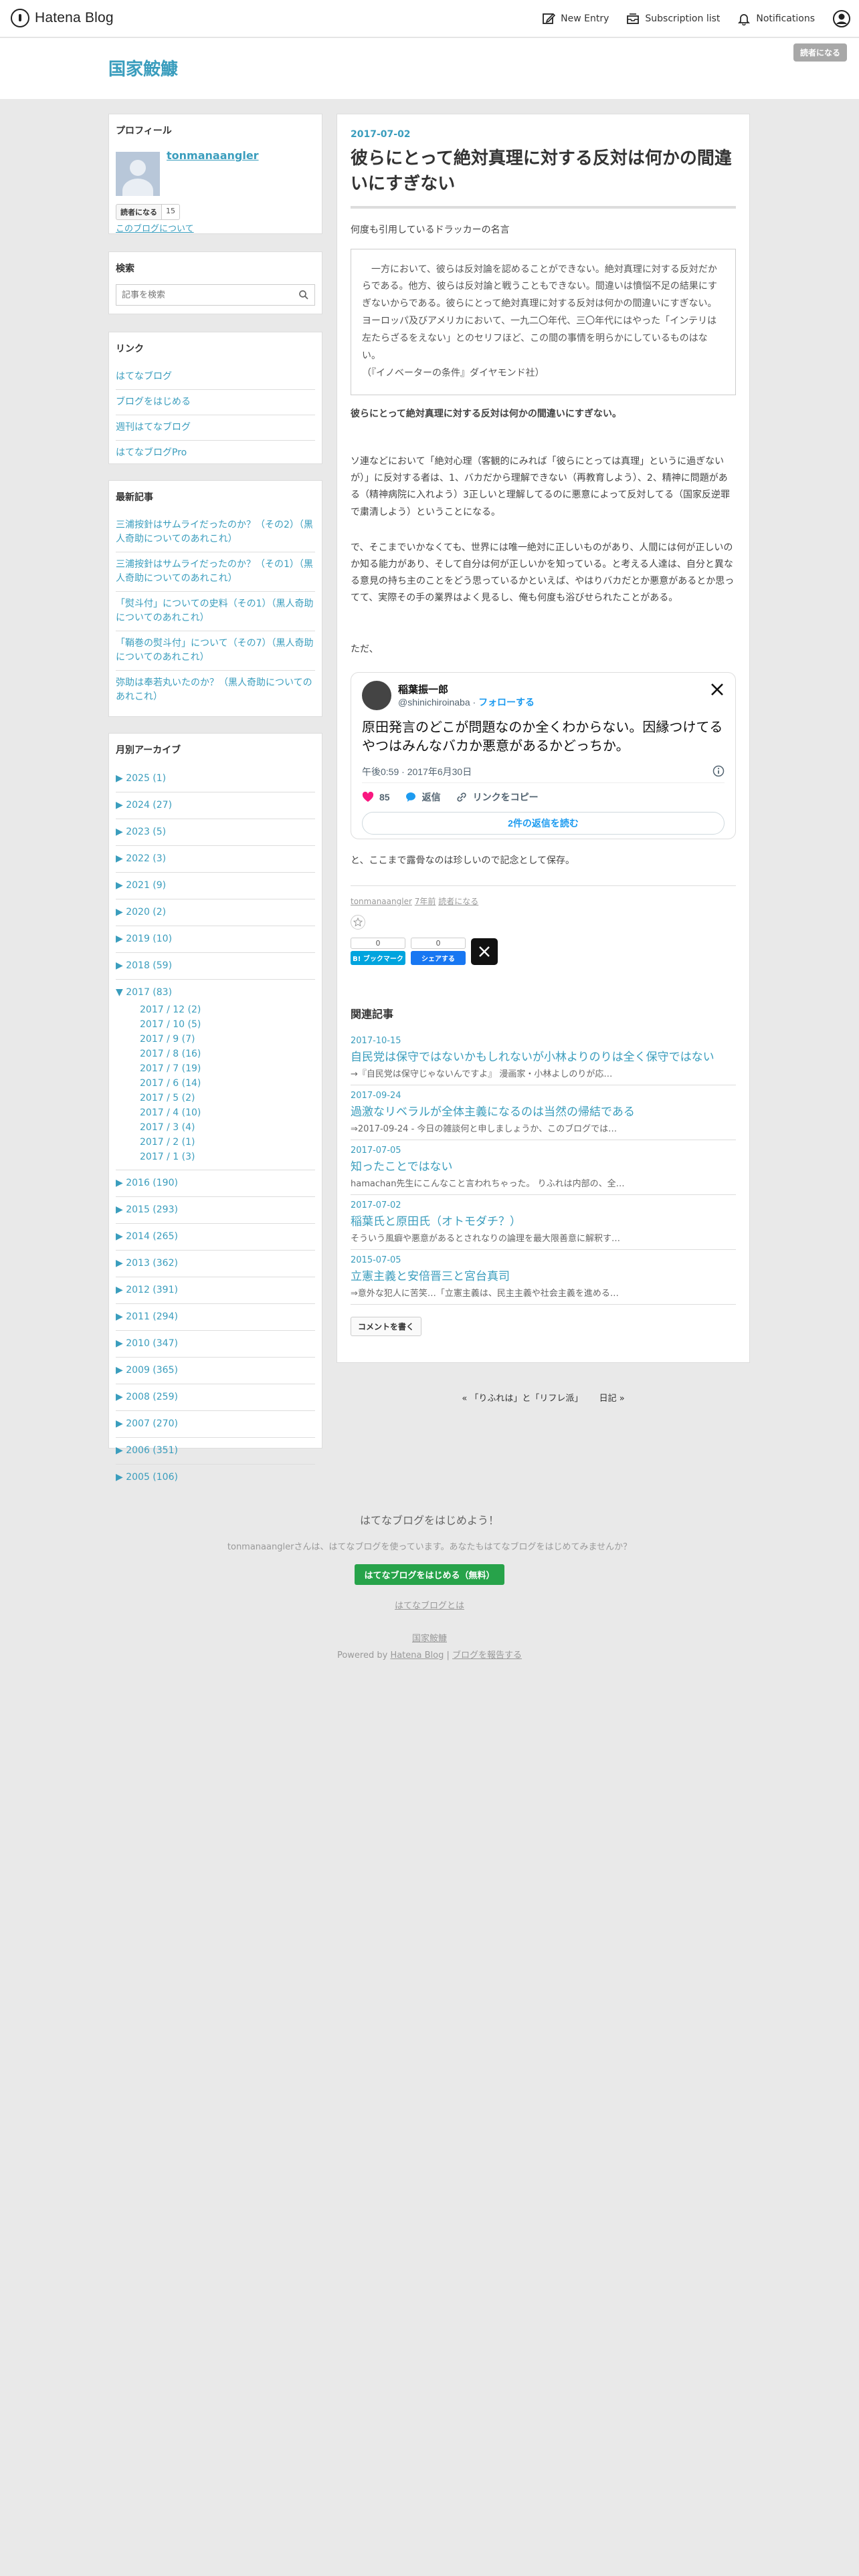 The image size is (859, 2576). I want to click on related-title: 知ったことではない, so click(543, 1166).